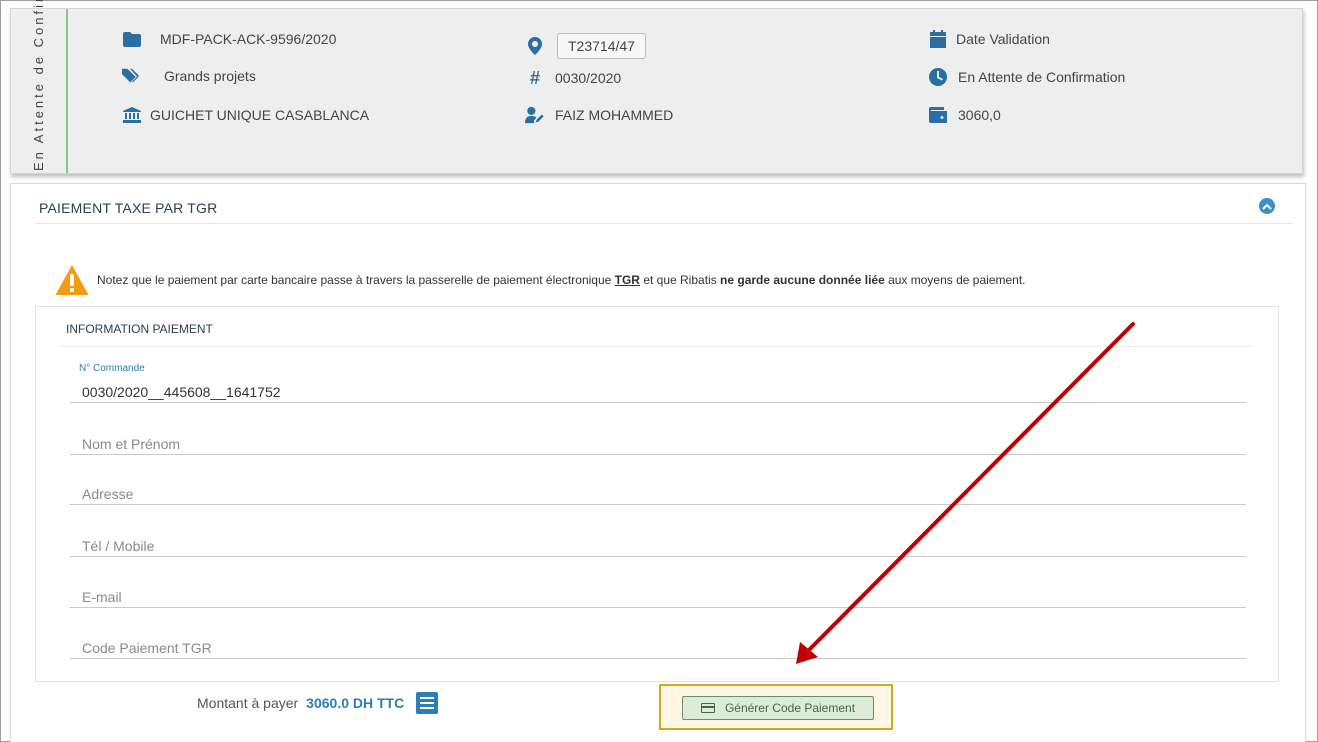 This screenshot has height=742, width=1318. Describe the element at coordinates (139, 329) in the screenshot. I see `info-box-title: INFORMATION PAIEMENT` at that location.